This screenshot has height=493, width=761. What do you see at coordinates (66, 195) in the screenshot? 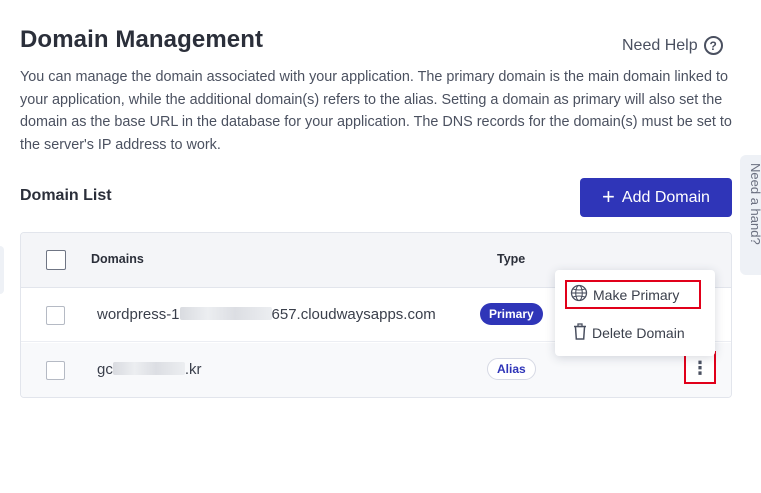
I see `domain-list-title: Domain List` at bounding box center [66, 195].